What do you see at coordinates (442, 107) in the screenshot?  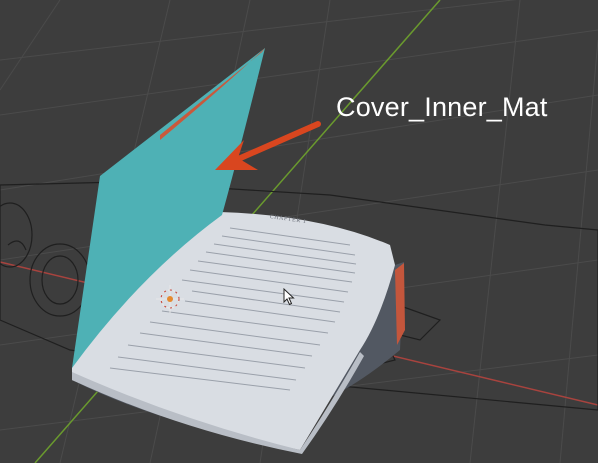 I see `annotation-label: Cover_Inner_Mat` at bounding box center [442, 107].